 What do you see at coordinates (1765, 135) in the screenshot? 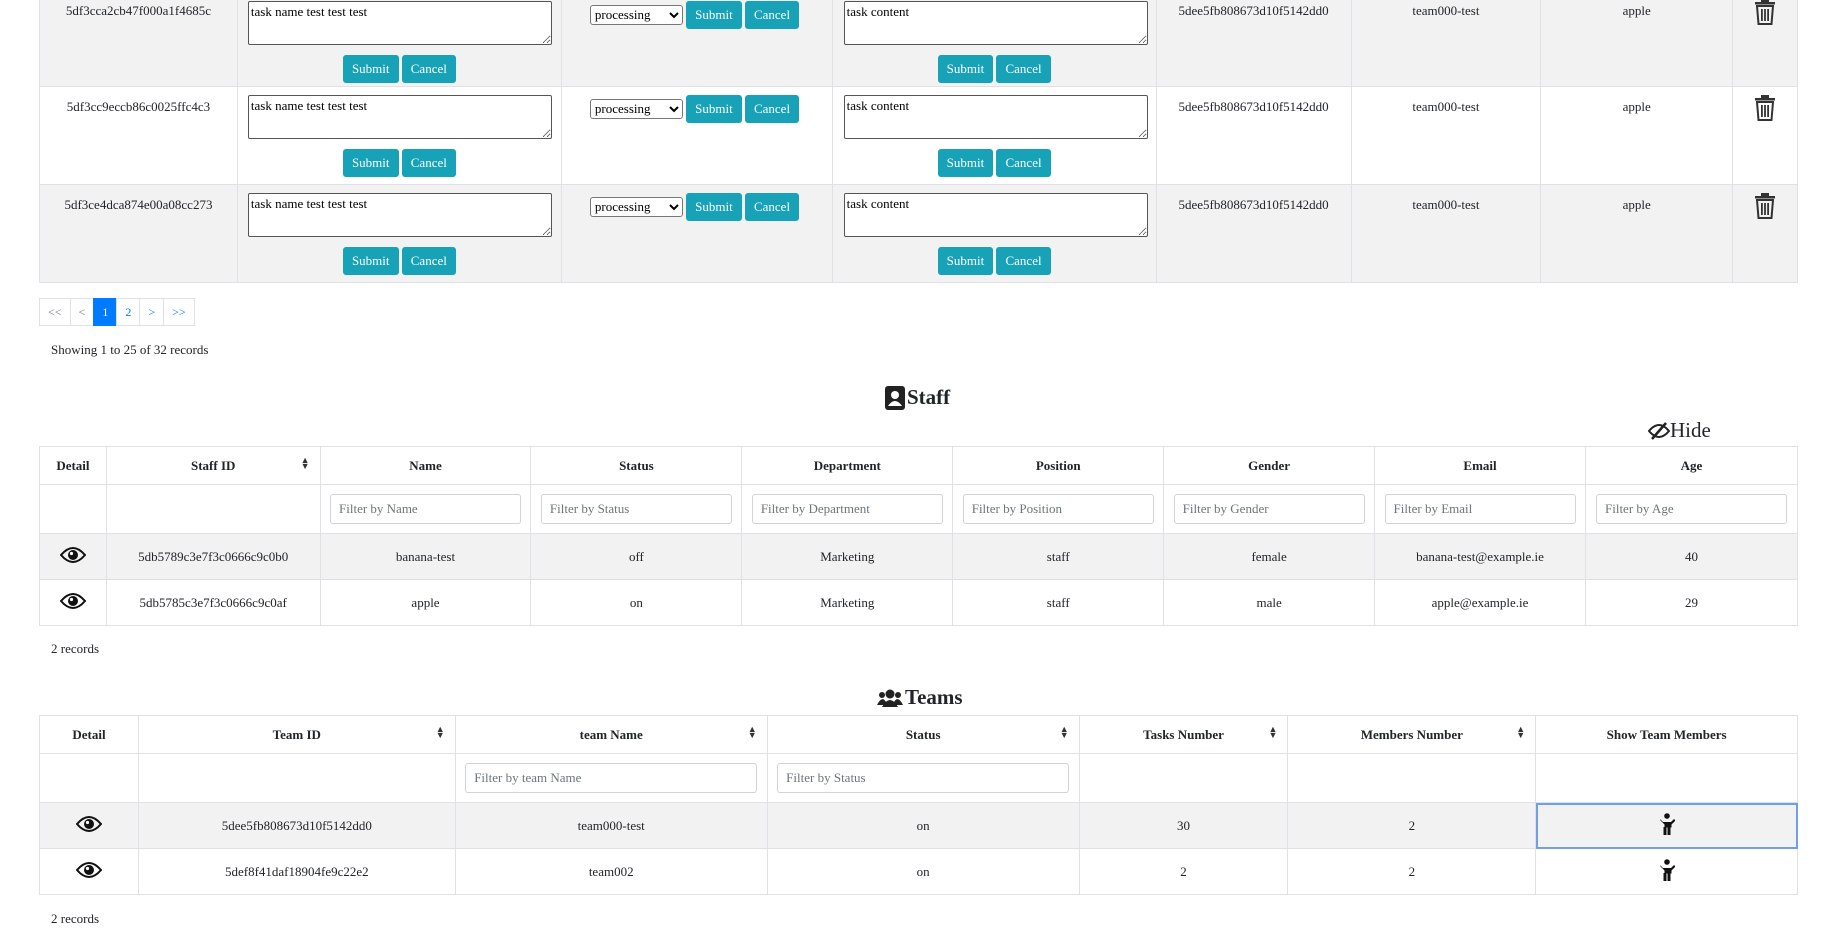
I see `task-delete-cell` at bounding box center [1765, 135].